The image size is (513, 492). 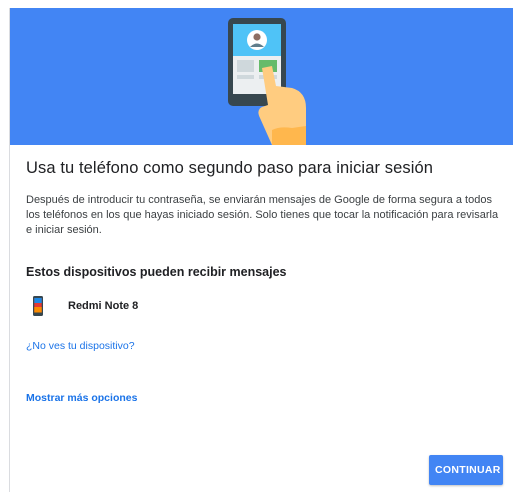 What do you see at coordinates (80, 346) in the screenshot?
I see `missing-device-link: ¿No ves tu dispositivo?` at bounding box center [80, 346].